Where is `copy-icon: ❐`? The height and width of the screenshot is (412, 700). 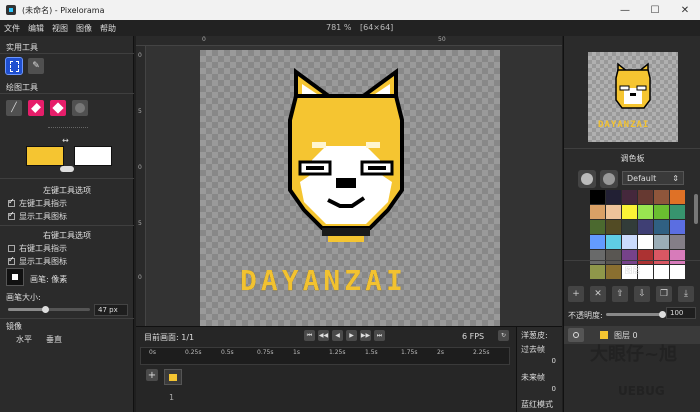
copy-icon: ❐ is located at coordinates (664, 294).